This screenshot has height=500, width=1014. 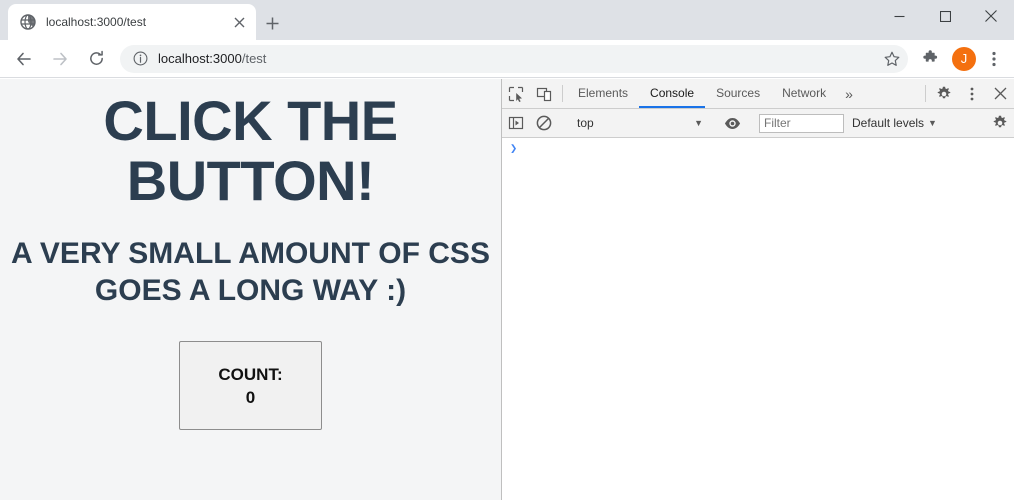 What do you see at coordinates (585, 123) in the screenshot?
I see `console-context-label: top` at bounding box center [585, 123].